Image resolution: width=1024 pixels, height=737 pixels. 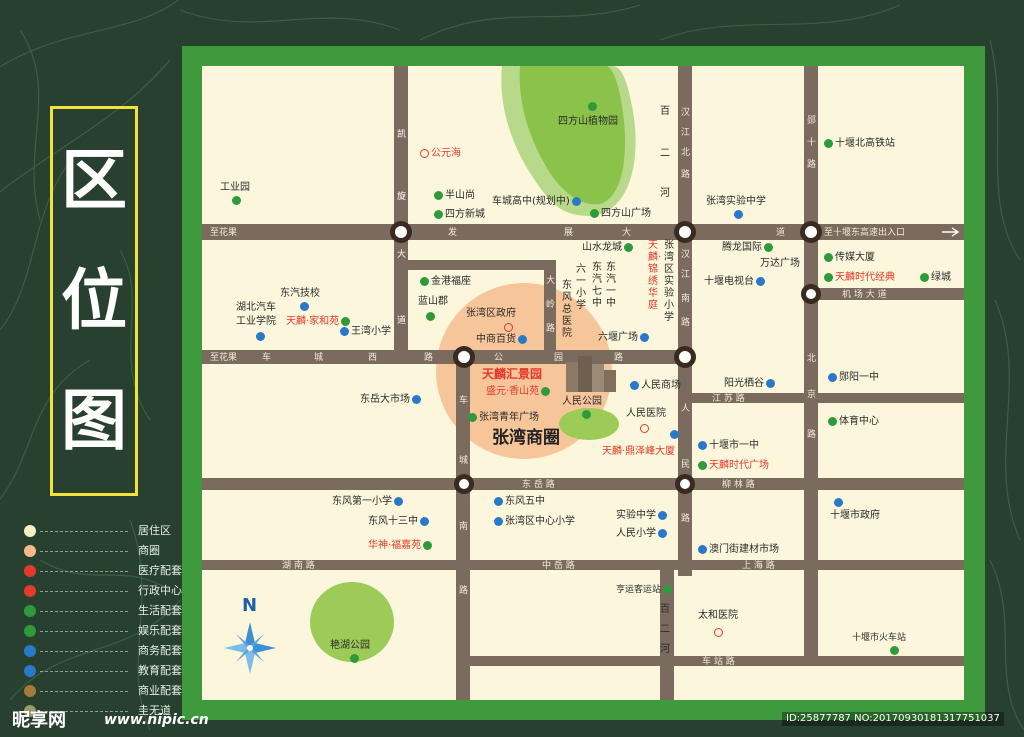 I want to click on sports-icon, so click(x=832, y=421).